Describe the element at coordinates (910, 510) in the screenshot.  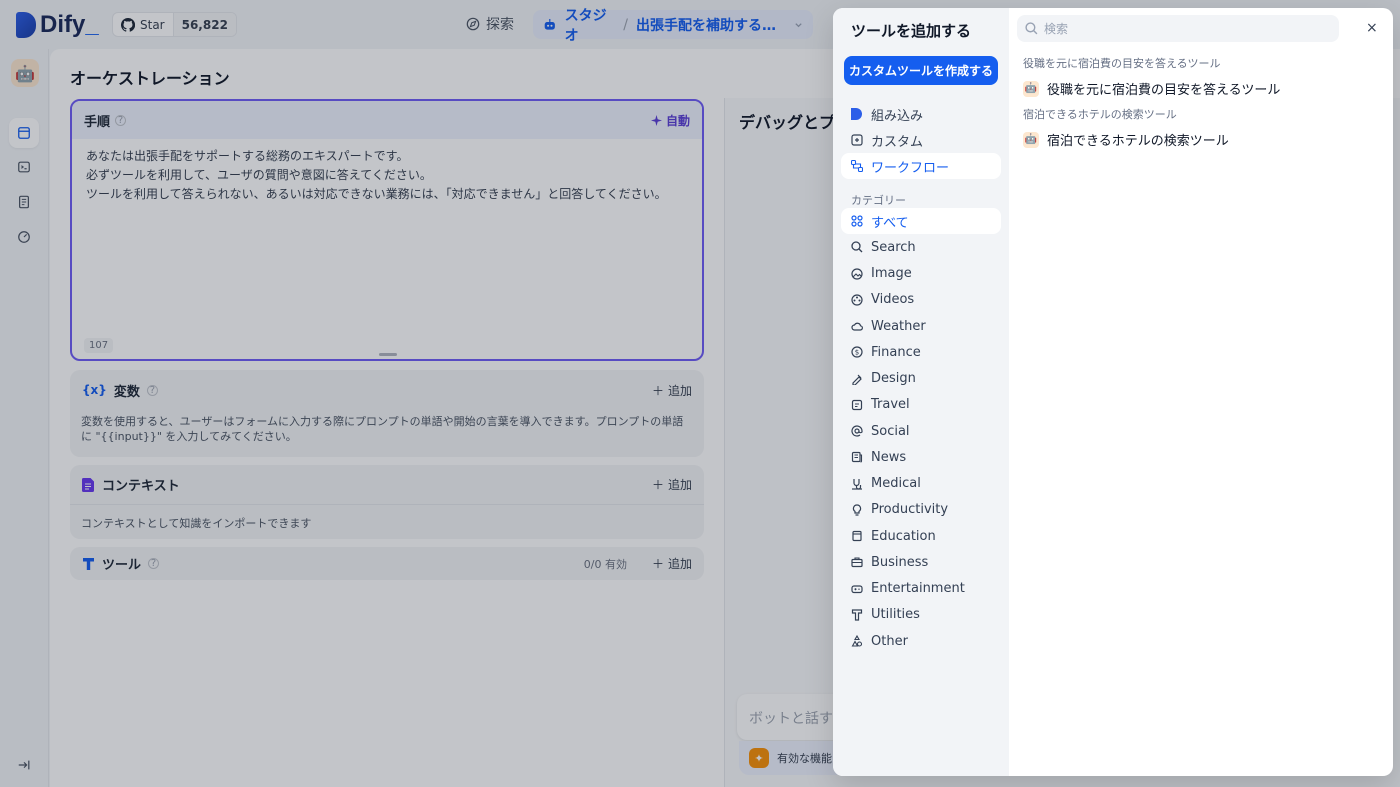
I see `category-label-text: Productivity` at that location.